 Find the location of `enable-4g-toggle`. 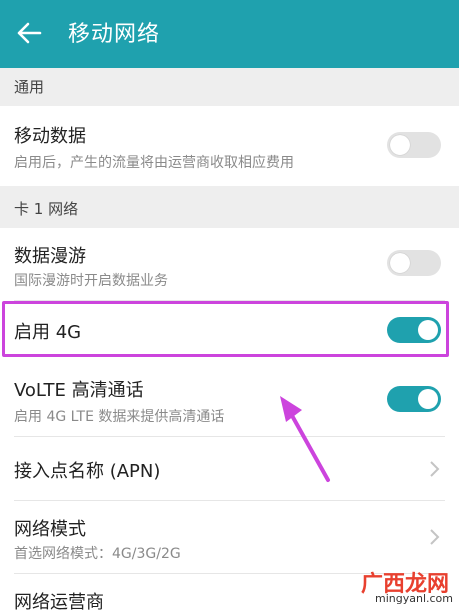

enable-4g-toggle is located at coordinates (414, 330).